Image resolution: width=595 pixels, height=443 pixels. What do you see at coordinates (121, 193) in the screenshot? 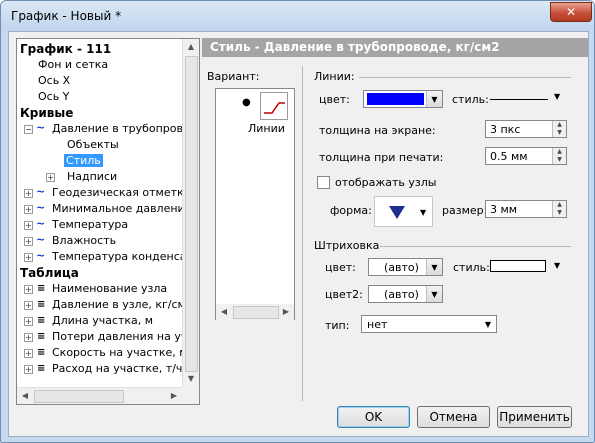
I see `tree-item-curve: Геодезическая отметка` at bounding box center [121, 193].